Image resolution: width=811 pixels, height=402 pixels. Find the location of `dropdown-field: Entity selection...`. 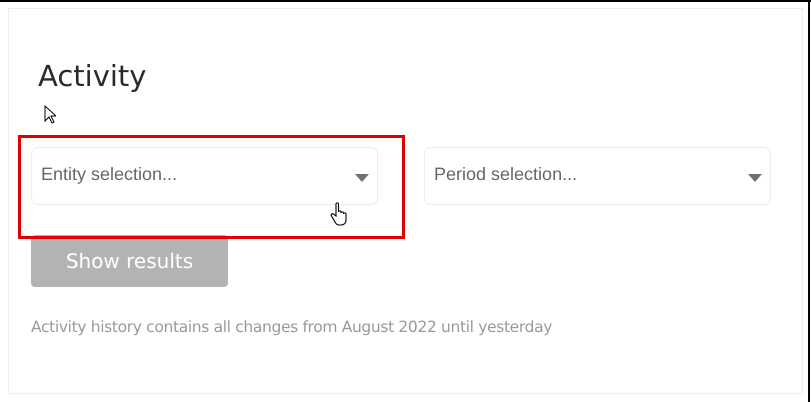

dropdown-field: Entity selection... is located at coordinates (204, 176).